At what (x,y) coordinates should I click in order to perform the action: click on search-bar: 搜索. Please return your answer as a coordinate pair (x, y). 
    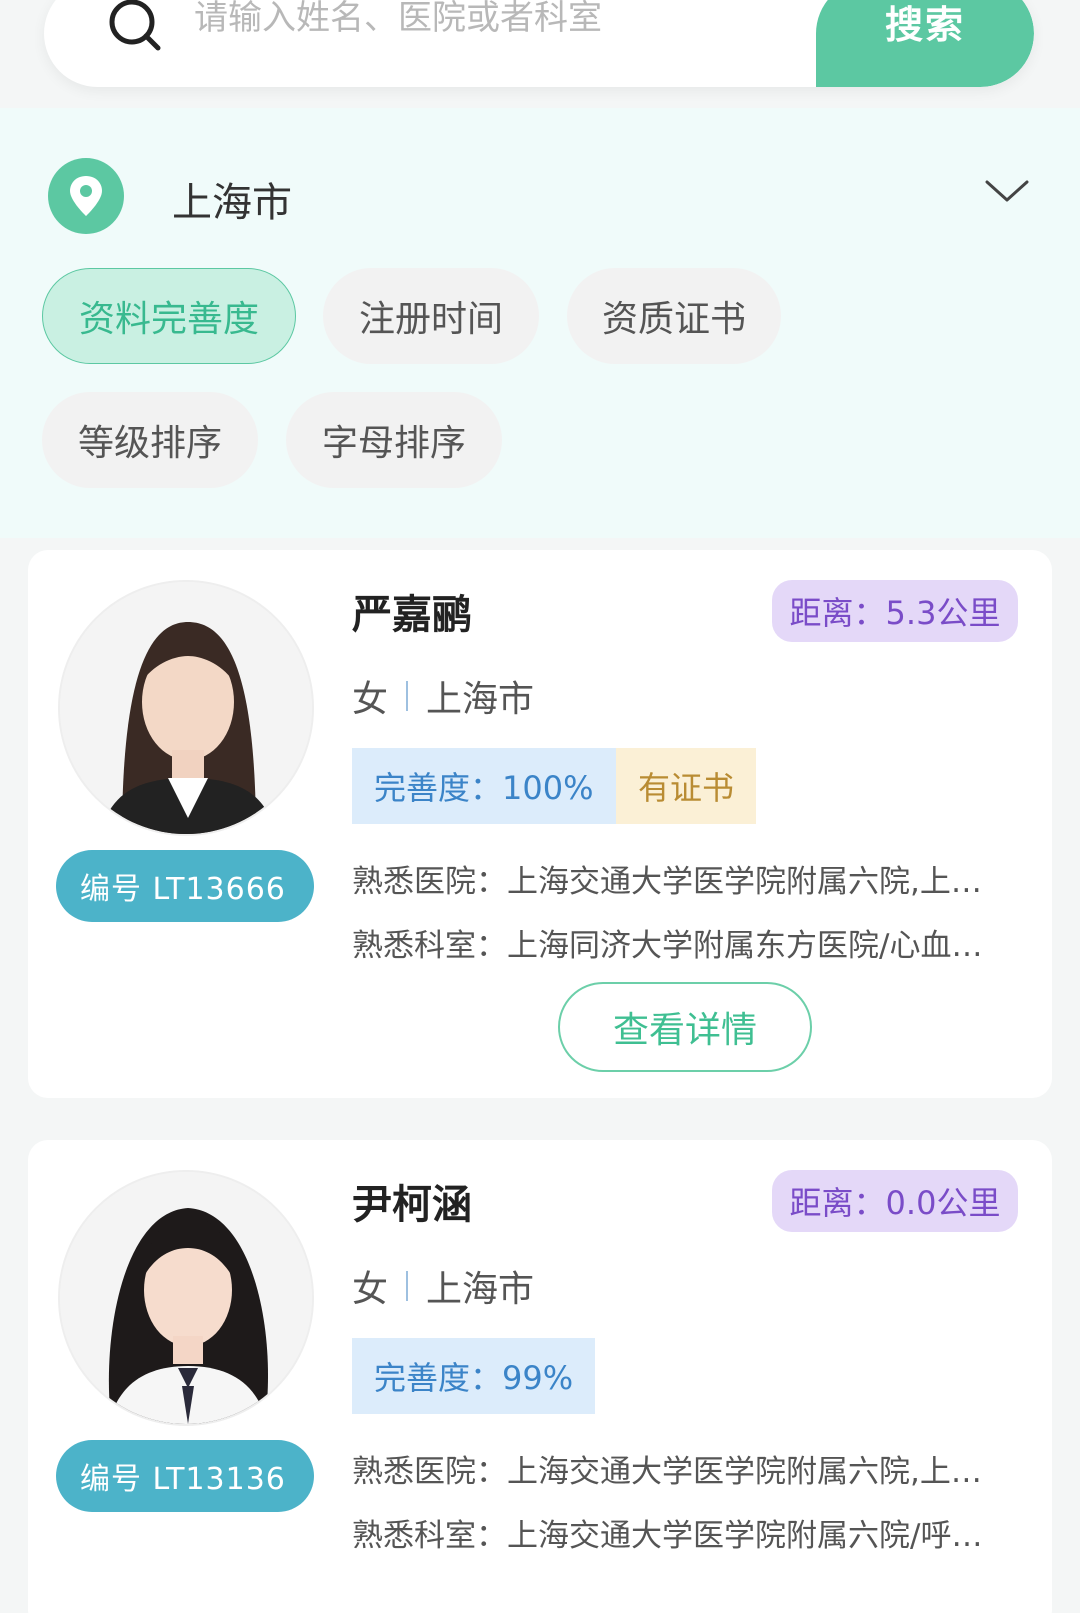
    Looking at the image, I should click on (539, 43).